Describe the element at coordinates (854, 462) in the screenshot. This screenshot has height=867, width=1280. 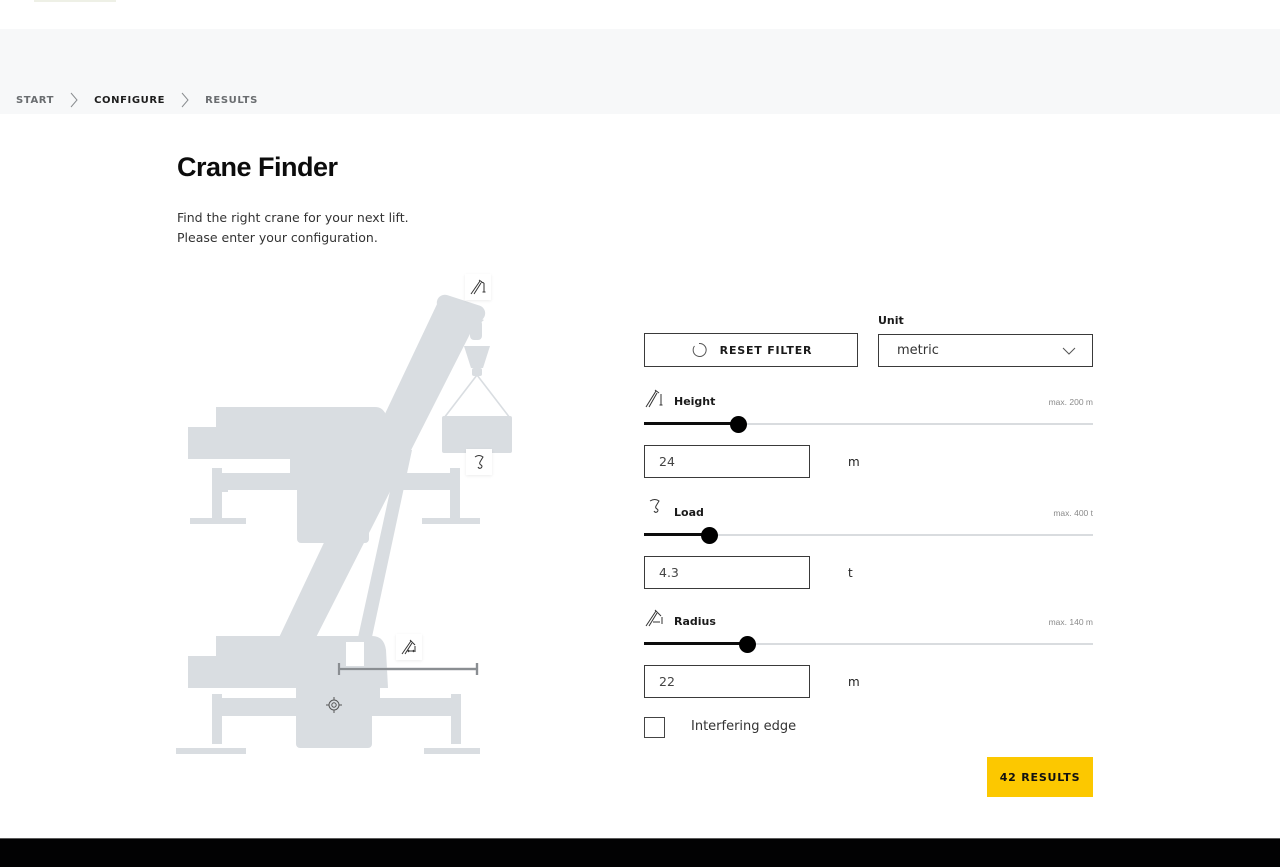
I see `height-unit: m` at that location.